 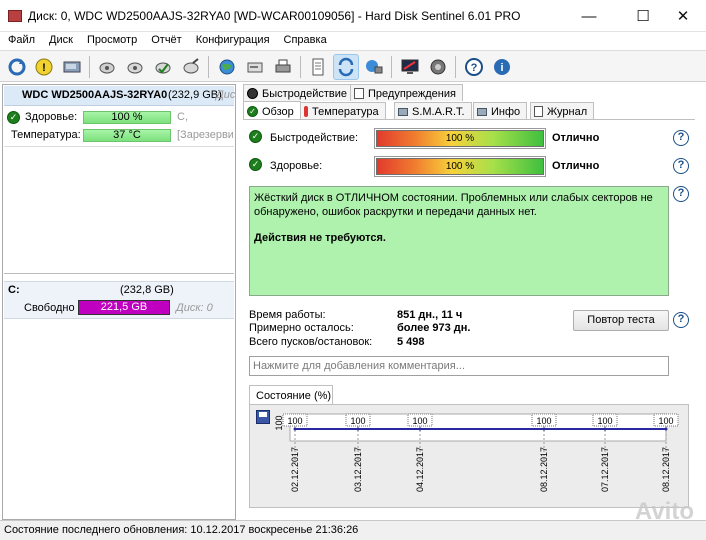 I want to click on performance-help-icon: ?, so click(x=681, y=138).